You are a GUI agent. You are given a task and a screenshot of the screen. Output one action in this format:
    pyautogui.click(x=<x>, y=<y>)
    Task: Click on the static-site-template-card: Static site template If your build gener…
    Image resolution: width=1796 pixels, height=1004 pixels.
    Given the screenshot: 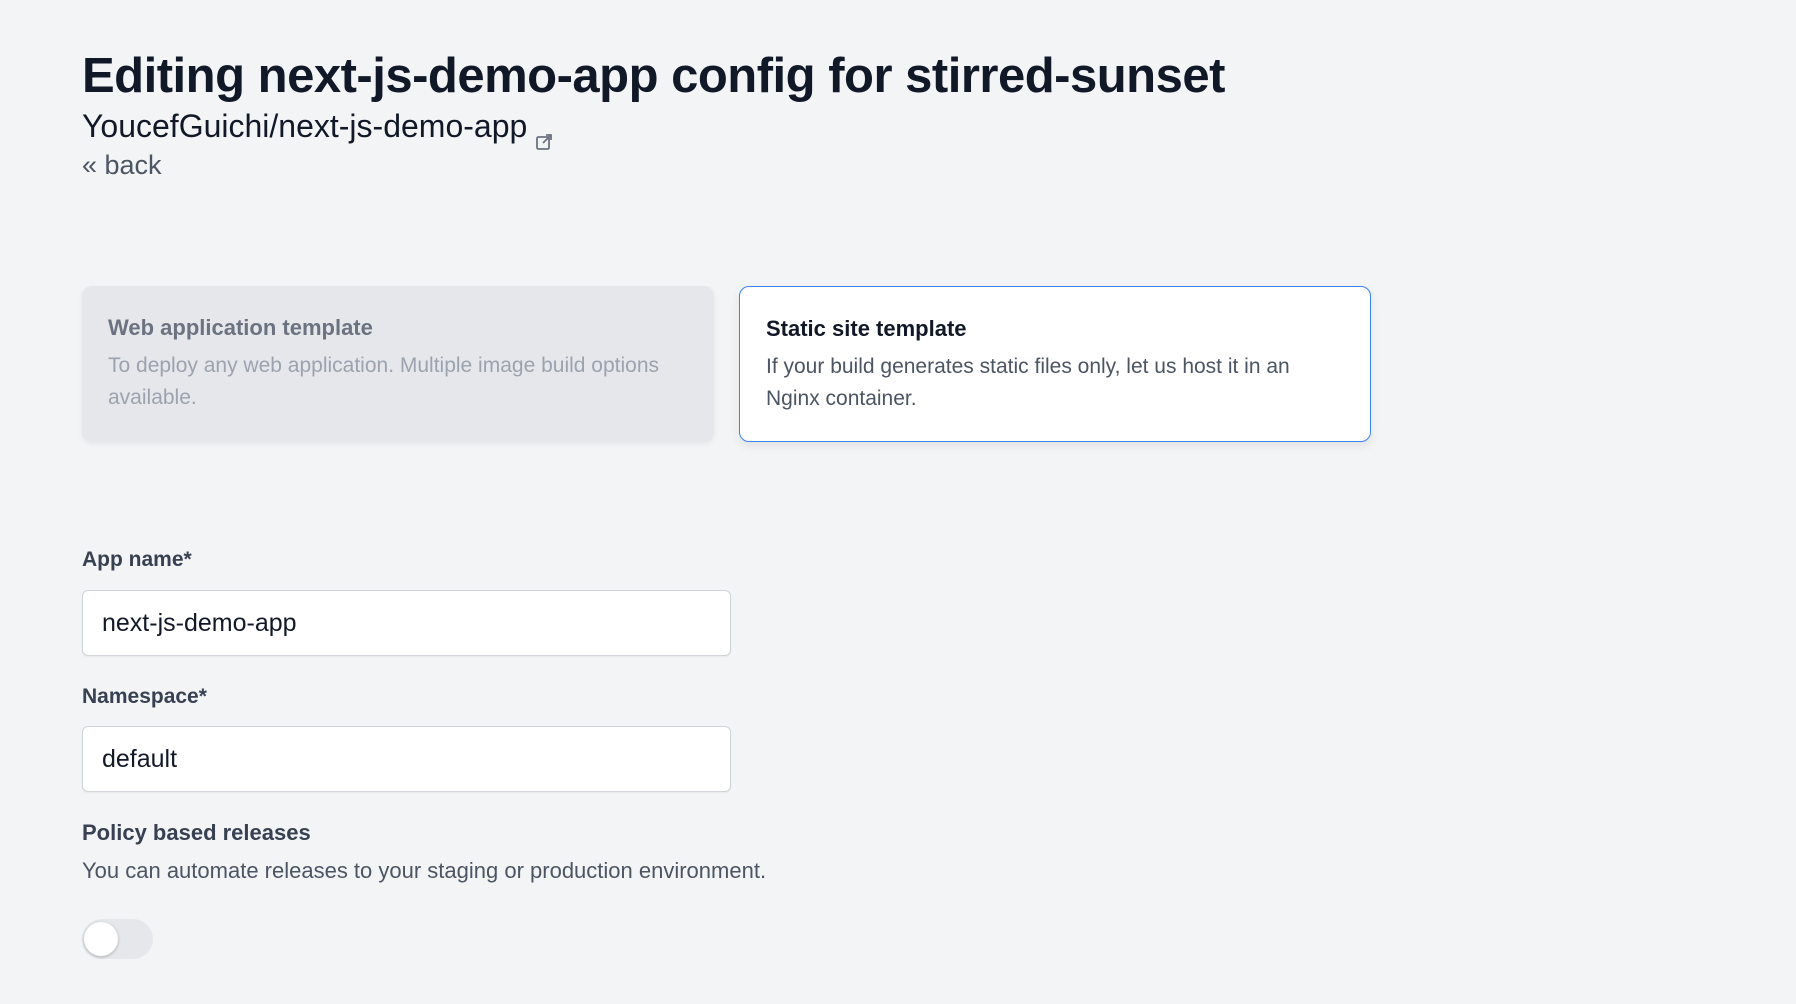 What is the action you would take?
    pyautogui.click(x=1055, y=364)
    